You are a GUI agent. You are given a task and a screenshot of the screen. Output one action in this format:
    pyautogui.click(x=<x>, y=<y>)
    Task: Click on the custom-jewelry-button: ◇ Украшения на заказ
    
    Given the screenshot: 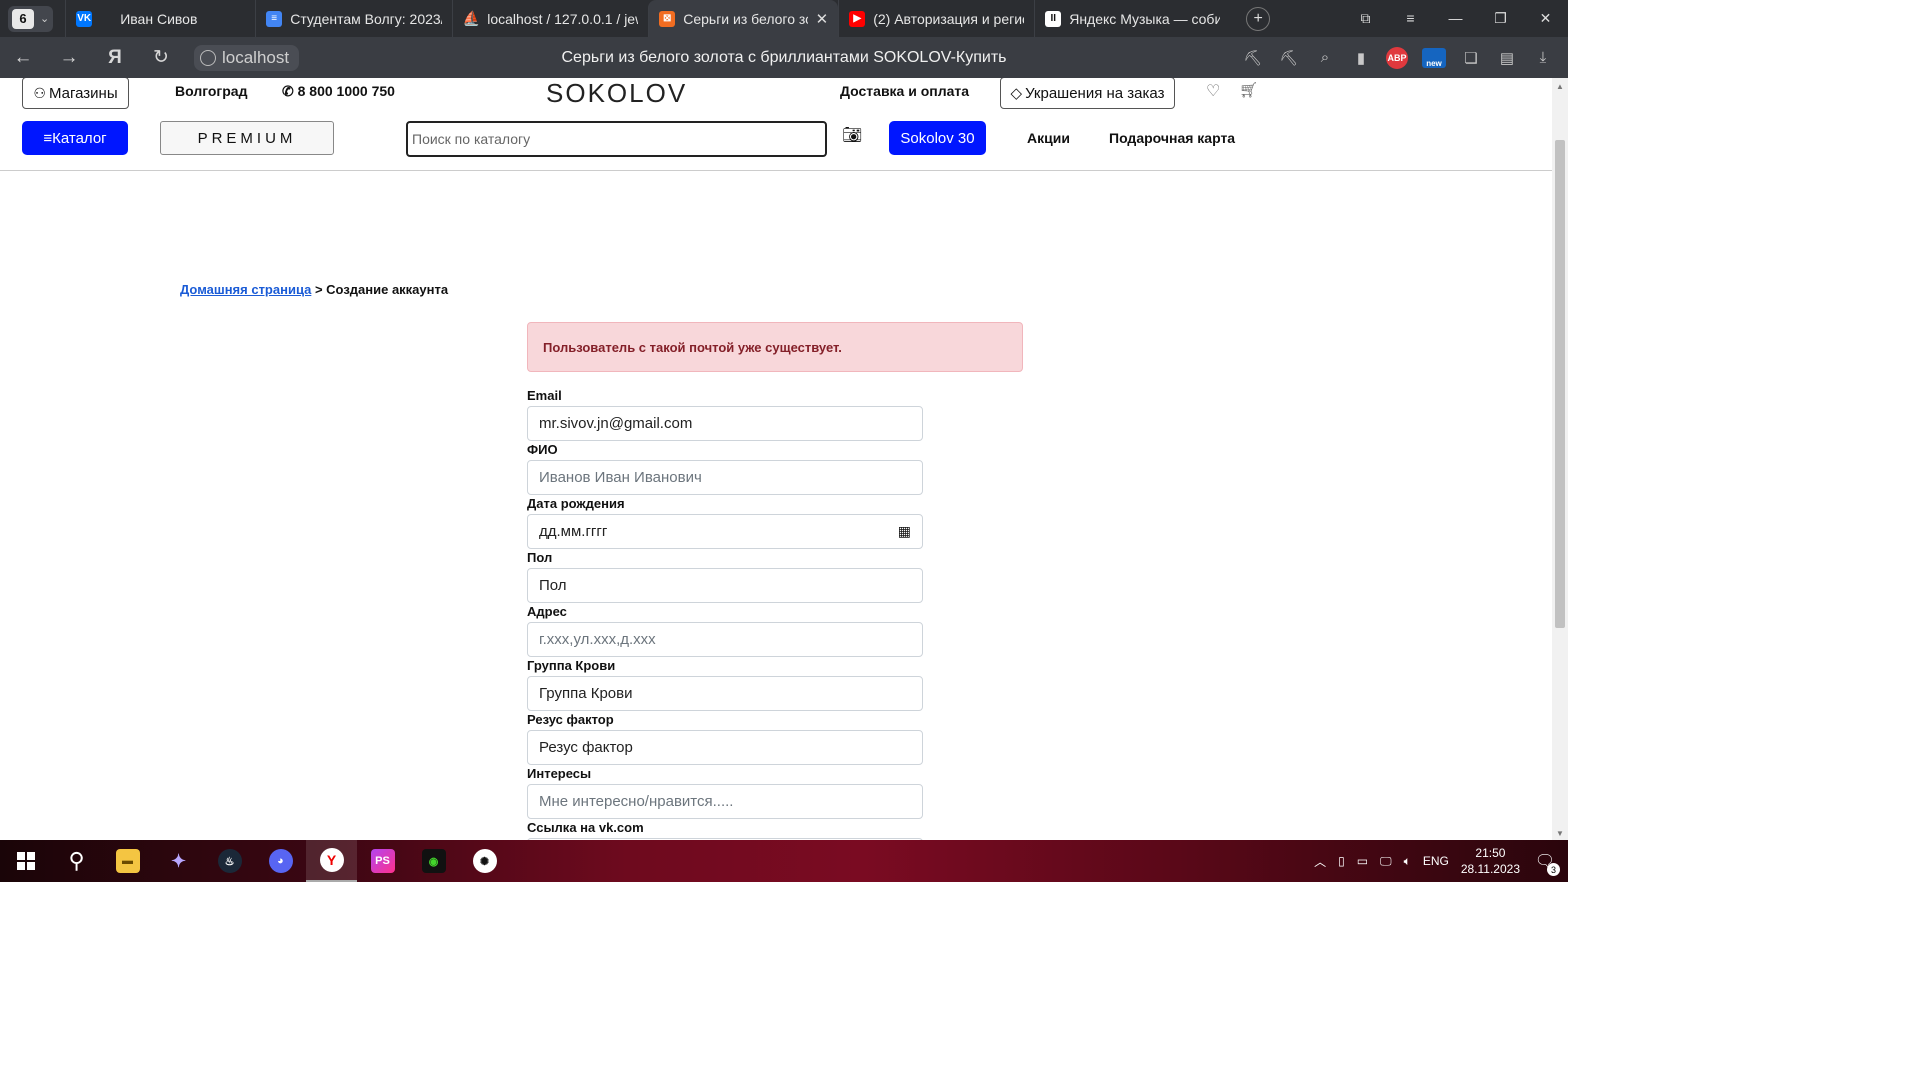 What is the action you would take?
    pyautogui.click(x=1087, y=93)
    